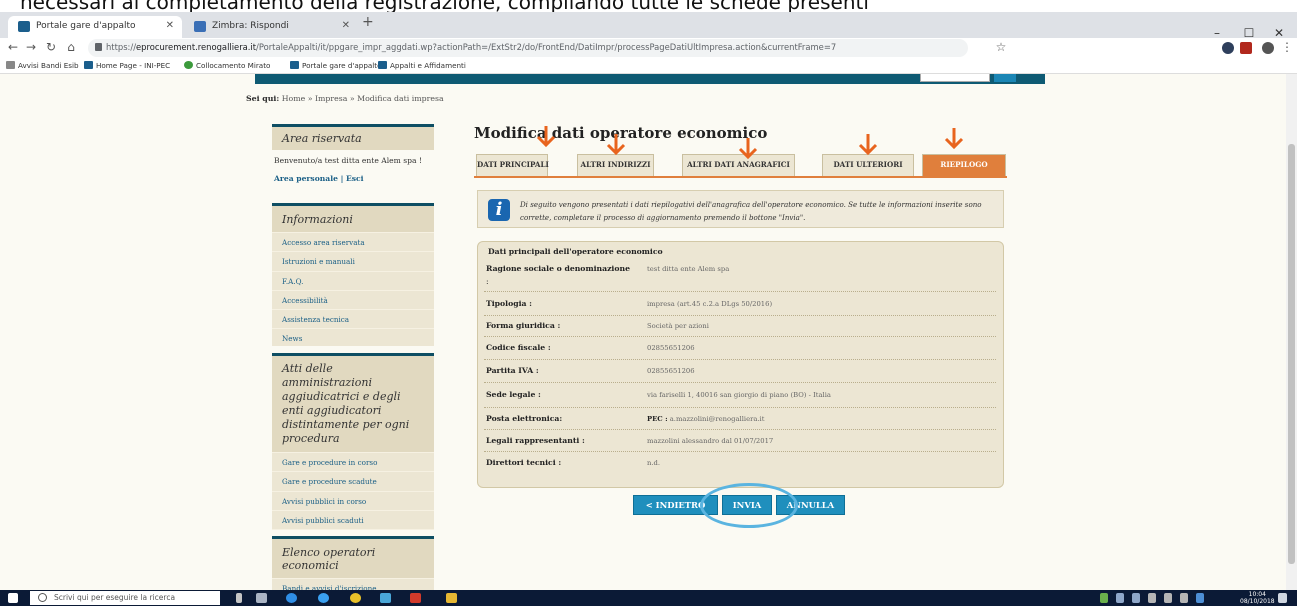 The width and height of the screenshot is (1297, 606). I want to click on bookmark-collocamento: Collocamento Mirato, so click(227, 65).